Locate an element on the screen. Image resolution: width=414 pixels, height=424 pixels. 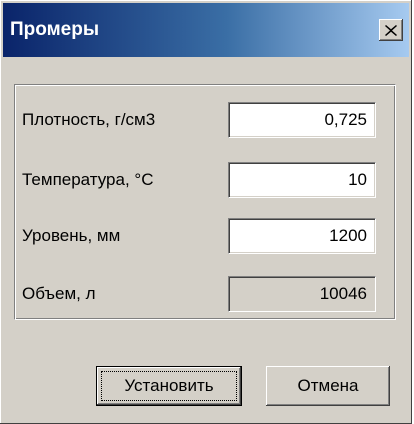
window-title: Промеры is located at coordinates (55, 29).